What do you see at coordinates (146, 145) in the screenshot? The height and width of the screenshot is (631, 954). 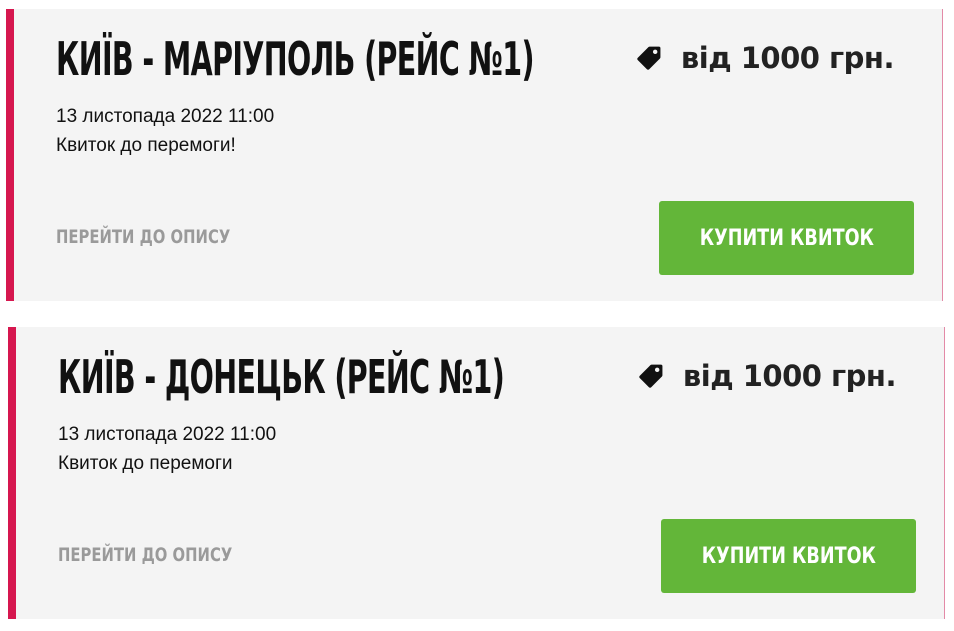 I see `trip-note: Квиток до перемоги!` at bounding box center [146, 145].